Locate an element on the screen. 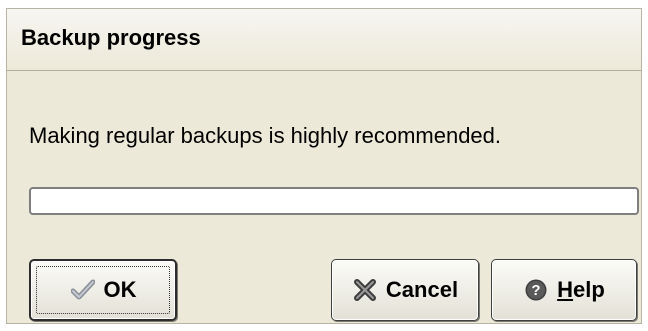 The height and width of the screenshot is (331, 648). help-button: ? Help is located at coordinates (564, 290).